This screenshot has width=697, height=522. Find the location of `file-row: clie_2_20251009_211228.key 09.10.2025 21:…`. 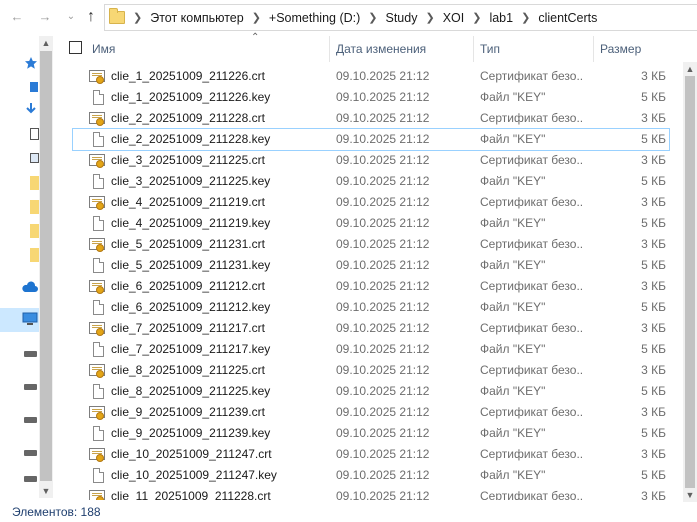

file-row: clie_2_20251009_211228.key 09.10.2025 21:… is located at coordinates (371, 139).